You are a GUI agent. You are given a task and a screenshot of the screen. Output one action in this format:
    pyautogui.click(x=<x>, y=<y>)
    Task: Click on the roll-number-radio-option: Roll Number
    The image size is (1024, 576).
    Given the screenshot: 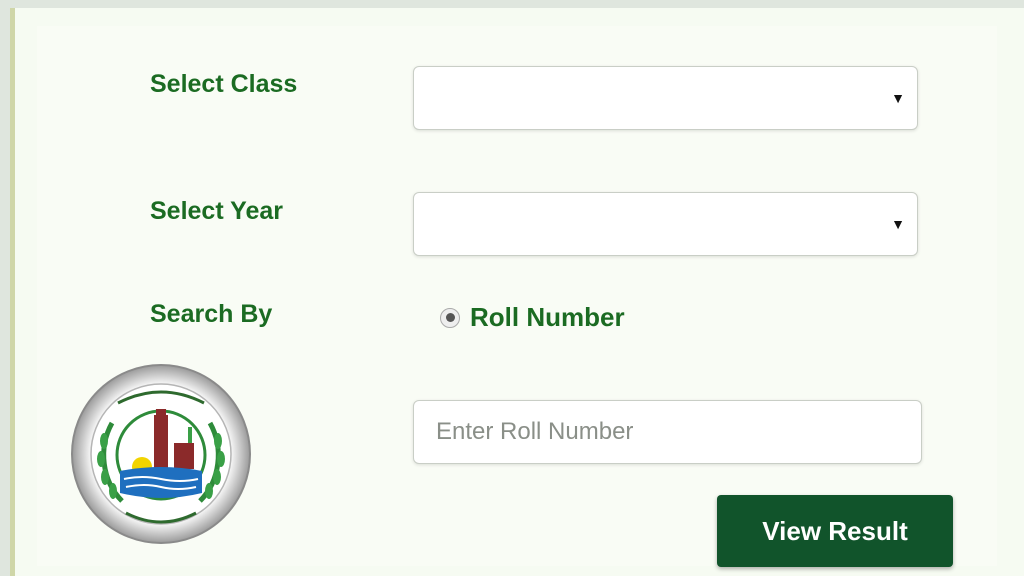 What is the action you would take?
    pyautogui.click(x=532, y=317)
    